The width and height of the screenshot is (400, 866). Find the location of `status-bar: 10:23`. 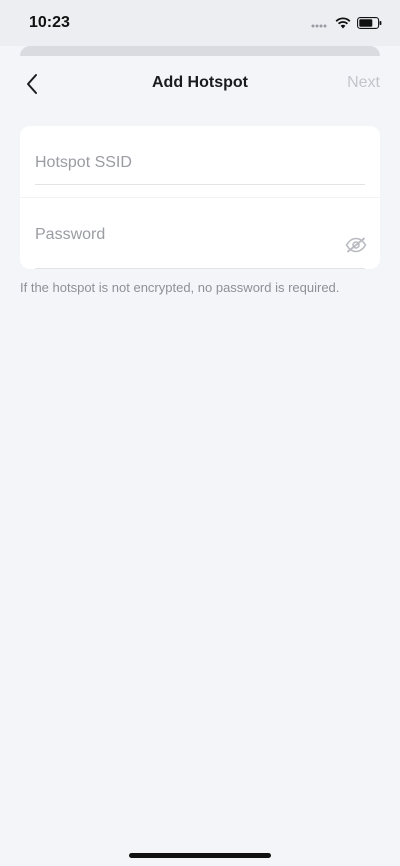

status-bar: 10:23 is located at coordinates (200, 23).